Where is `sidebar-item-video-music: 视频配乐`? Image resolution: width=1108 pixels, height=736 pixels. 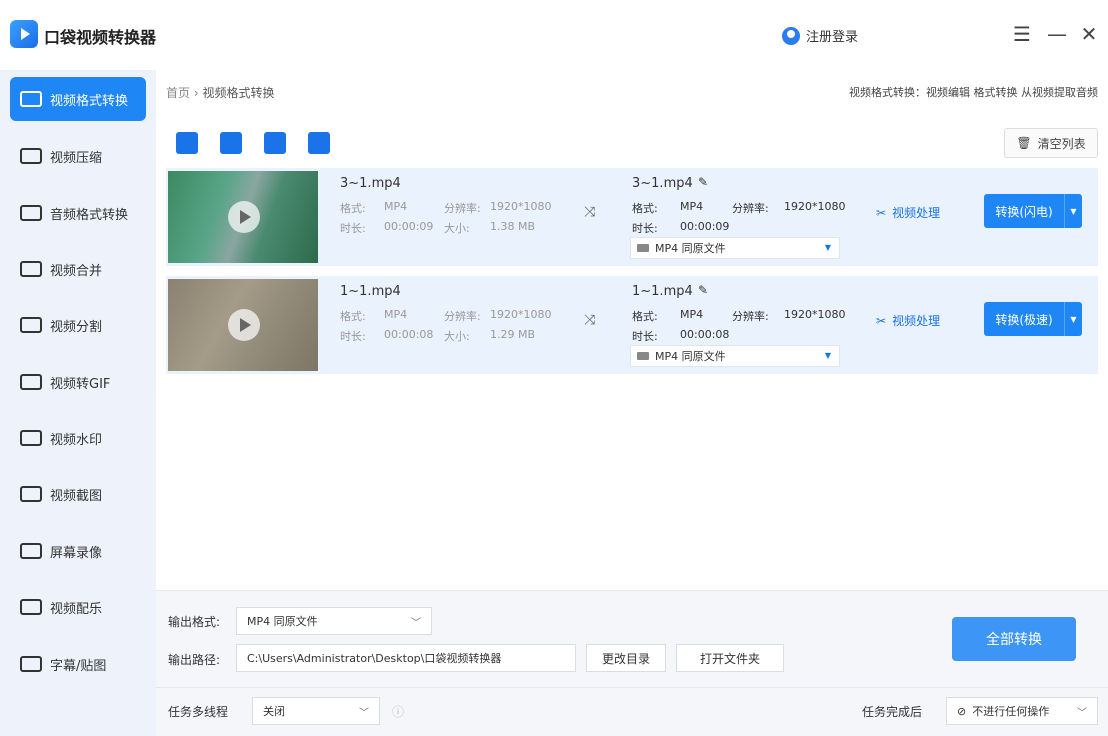 sidebar-item-video-music: 视频配乐 is located at coordinates (78, 607).